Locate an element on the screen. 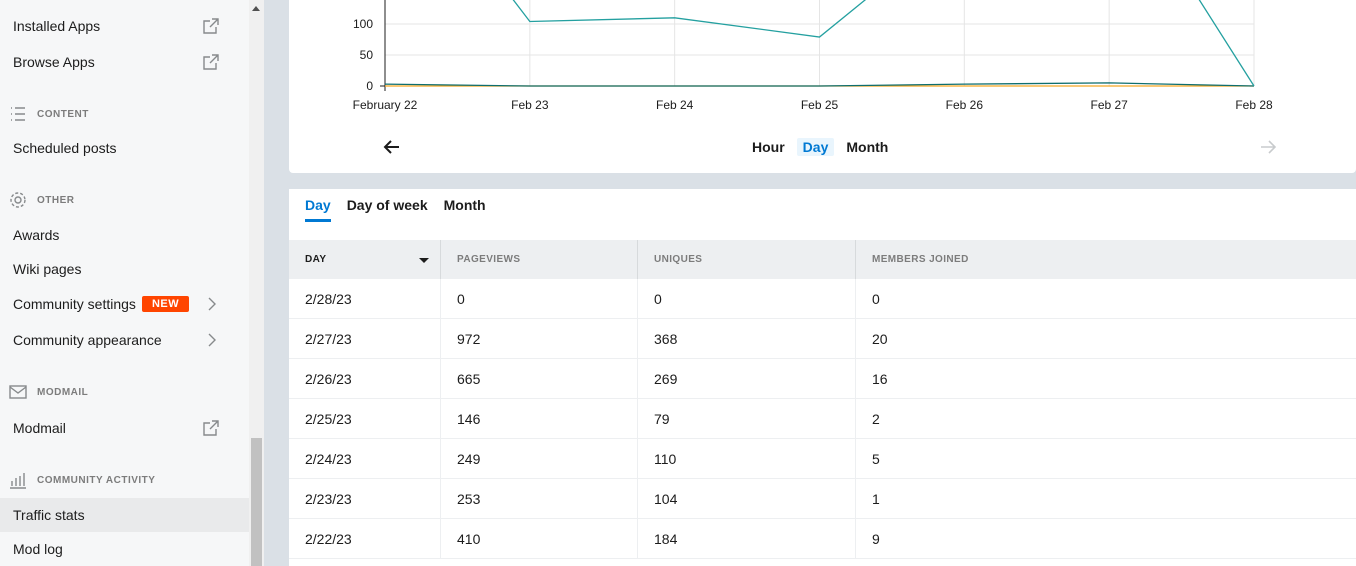 Image resolution: width=1356 pixels, height=566 pixels. table-row: 2/24/23 249 110 5 is located at coordinates (822, 459).